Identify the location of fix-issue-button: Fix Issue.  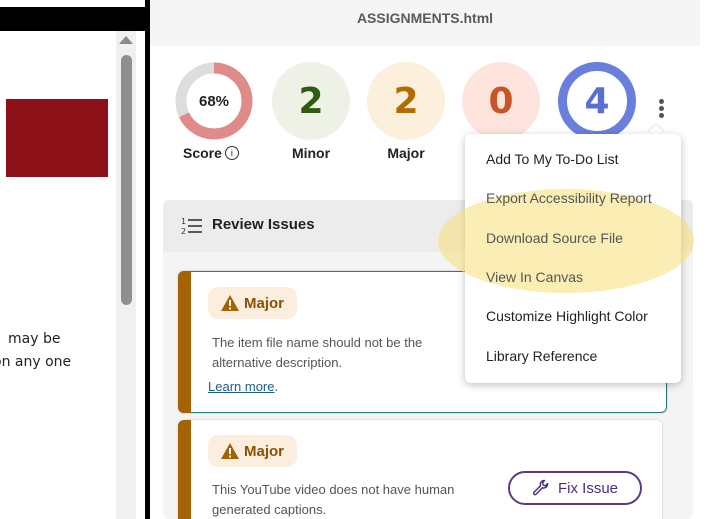
(575, 488).